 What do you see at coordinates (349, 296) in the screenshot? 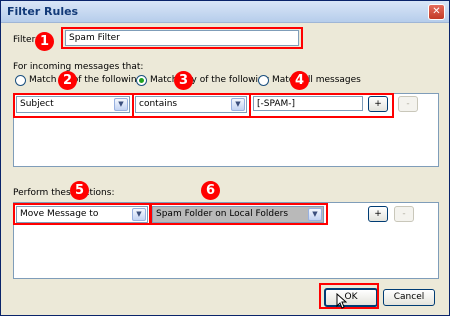
I see `annotation-box-ok` at bounding box center [349, 296].